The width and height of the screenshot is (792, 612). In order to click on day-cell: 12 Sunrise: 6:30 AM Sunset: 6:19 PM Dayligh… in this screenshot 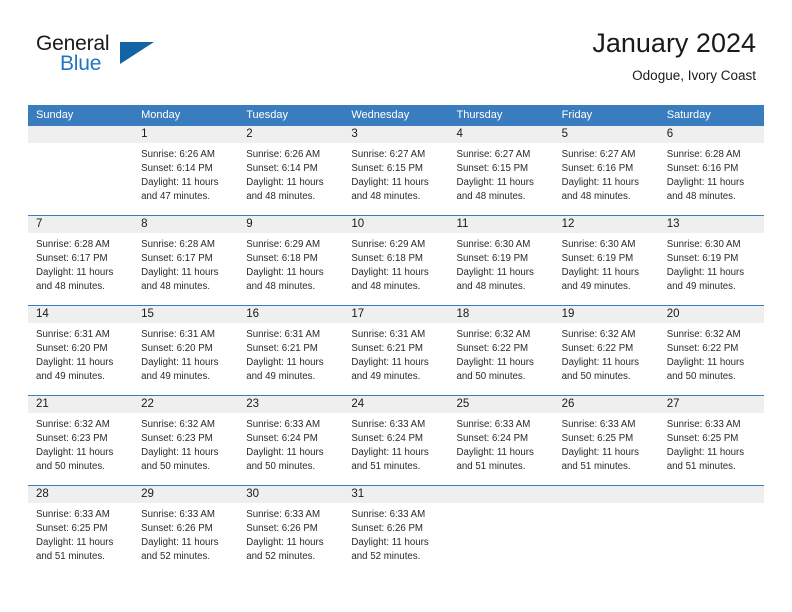, I will do `click(606, 260)`.